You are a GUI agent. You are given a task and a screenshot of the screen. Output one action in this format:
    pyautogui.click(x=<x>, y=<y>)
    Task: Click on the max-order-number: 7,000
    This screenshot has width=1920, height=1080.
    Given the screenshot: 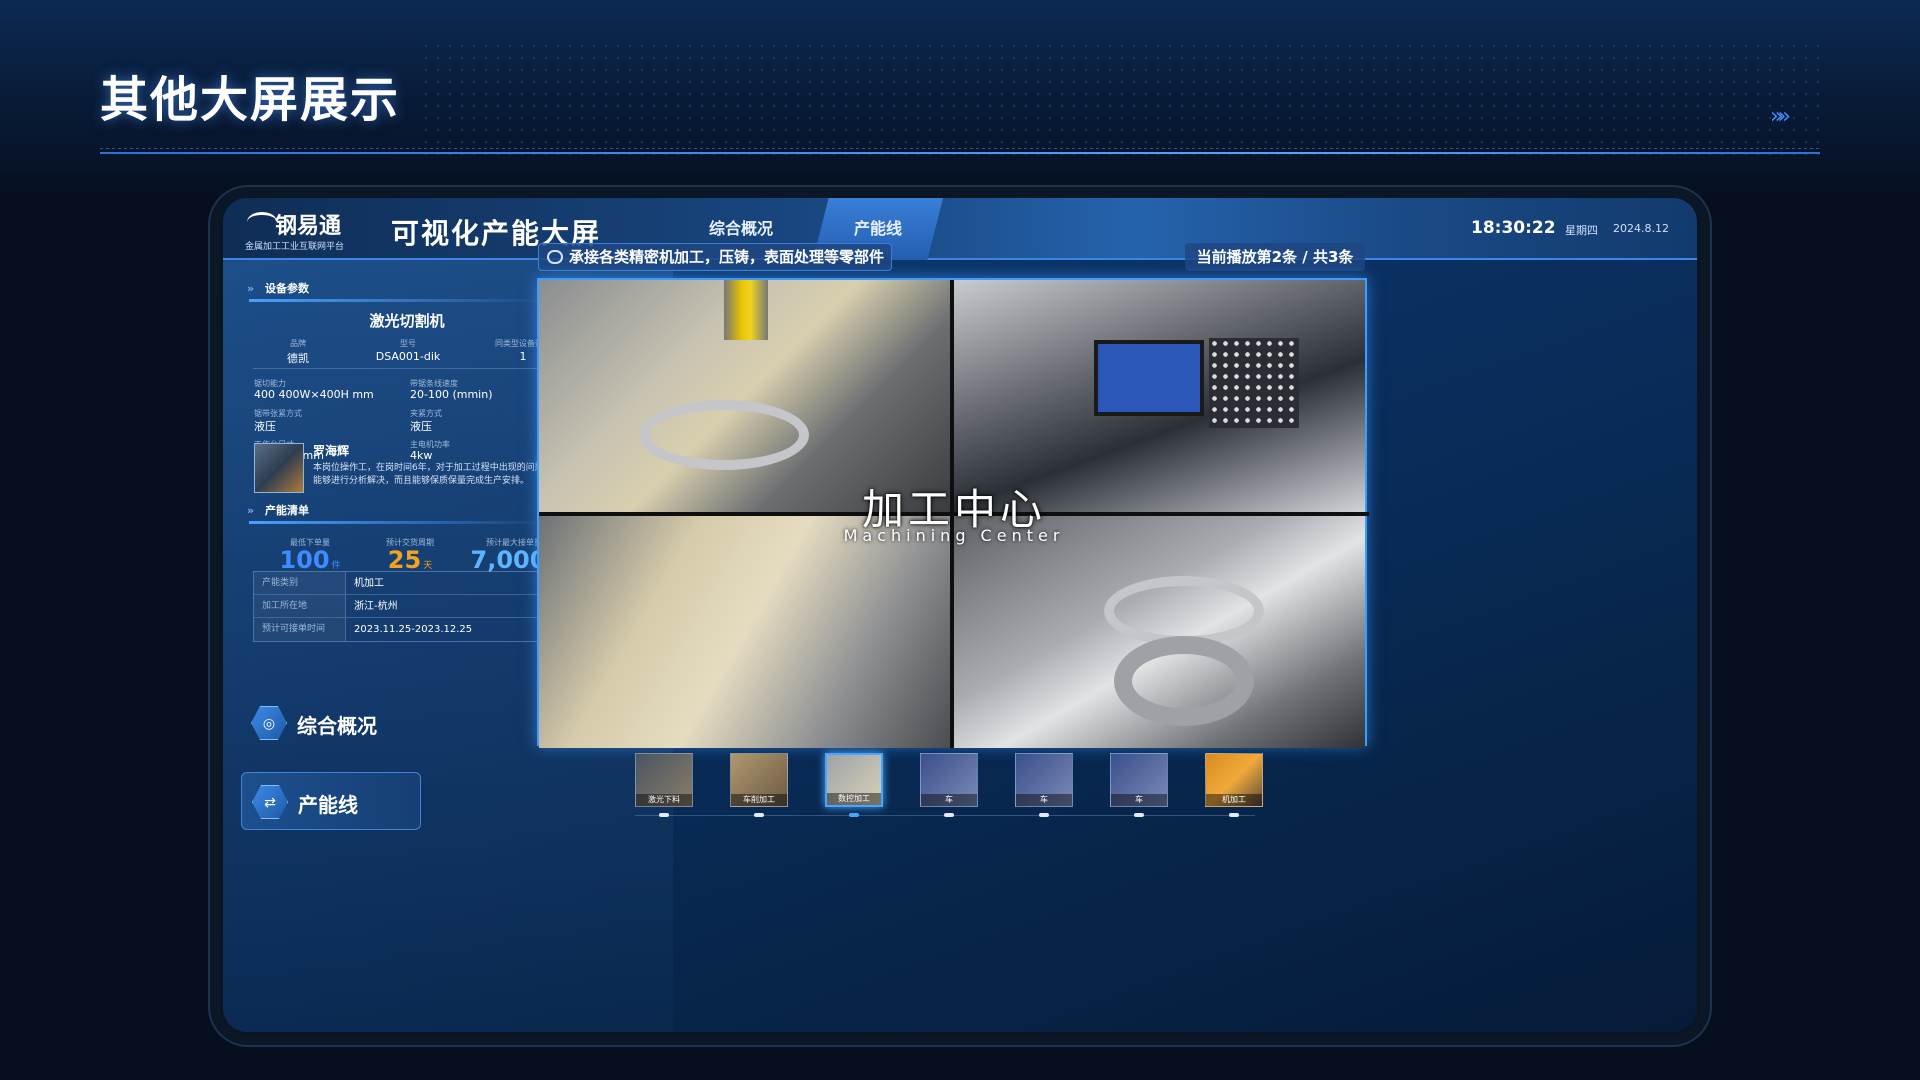 What is the action you would take?
    pyautogui.click(x=508, y=560)
    